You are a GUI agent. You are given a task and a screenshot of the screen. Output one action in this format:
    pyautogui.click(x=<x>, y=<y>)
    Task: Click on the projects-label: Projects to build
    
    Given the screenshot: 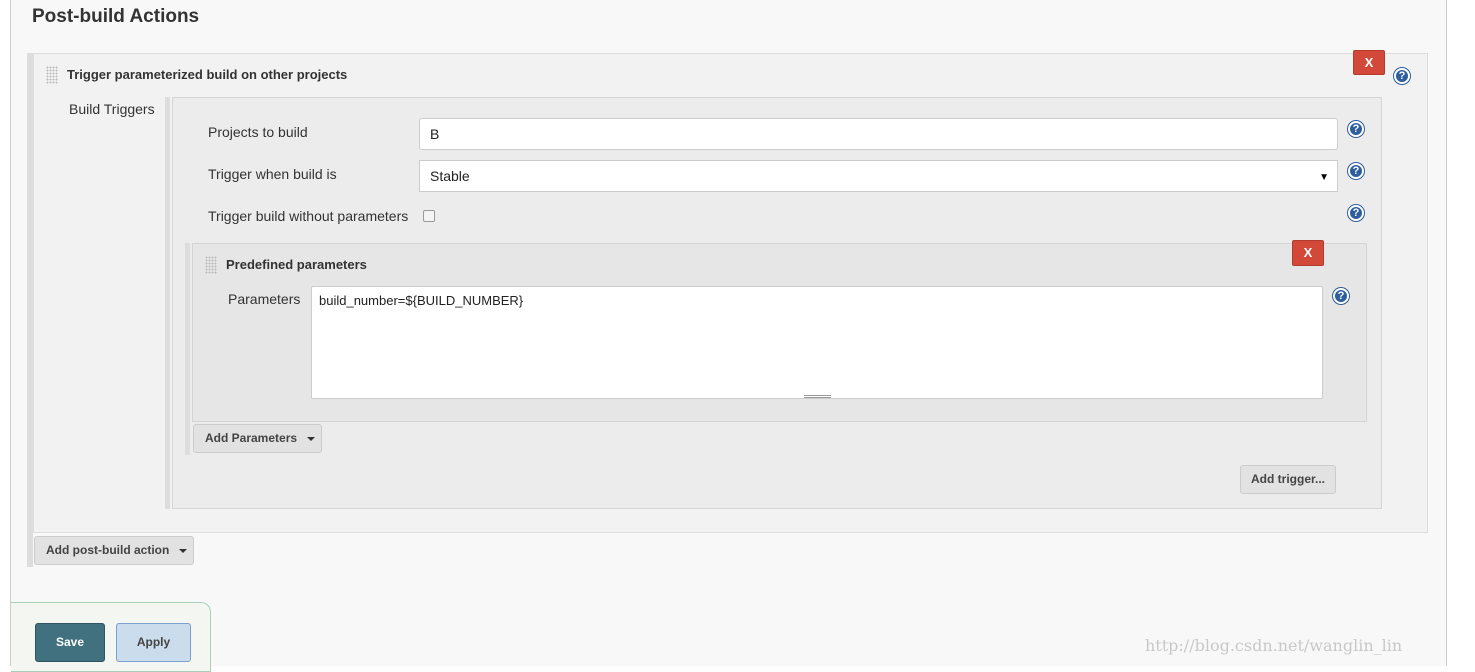 What is the action you would take?
    pyautogui.click(x=258, y=132)
    